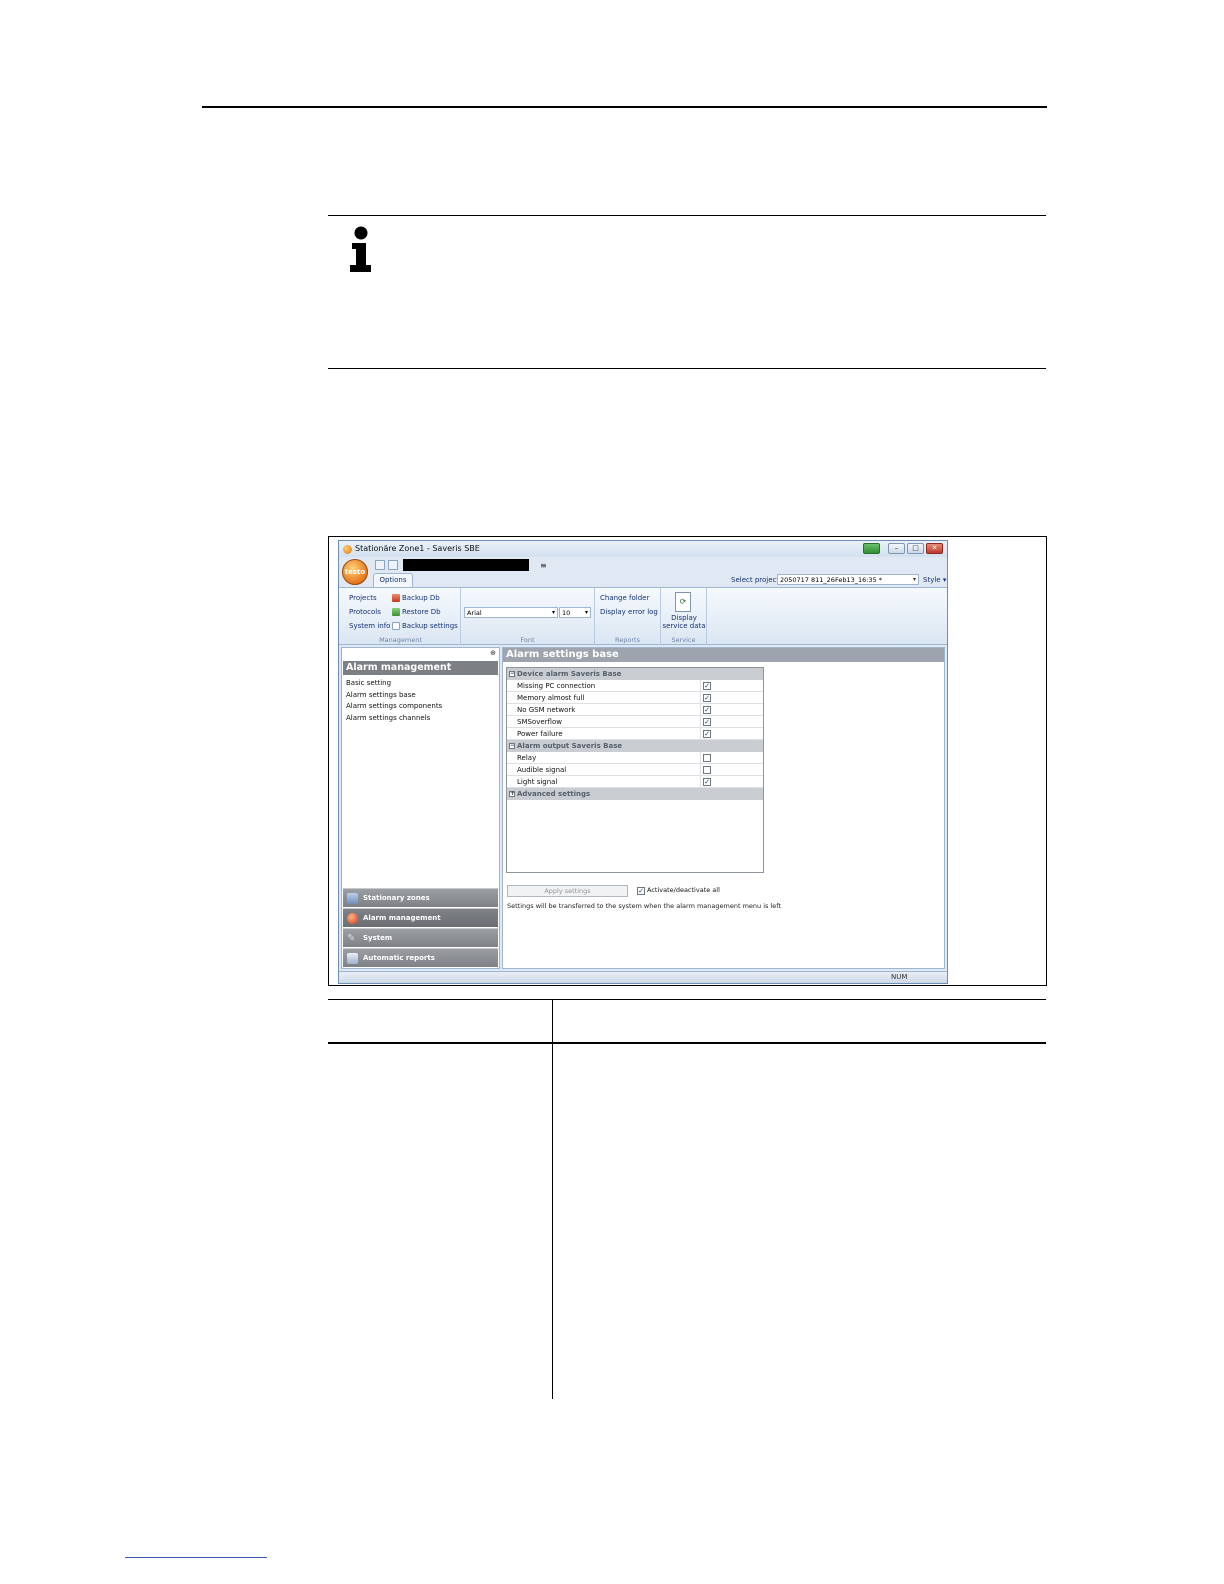  Describe the element at coordinates (635, 710) in the screenshot. I see `property-row: No GSM network ✓` at that location.